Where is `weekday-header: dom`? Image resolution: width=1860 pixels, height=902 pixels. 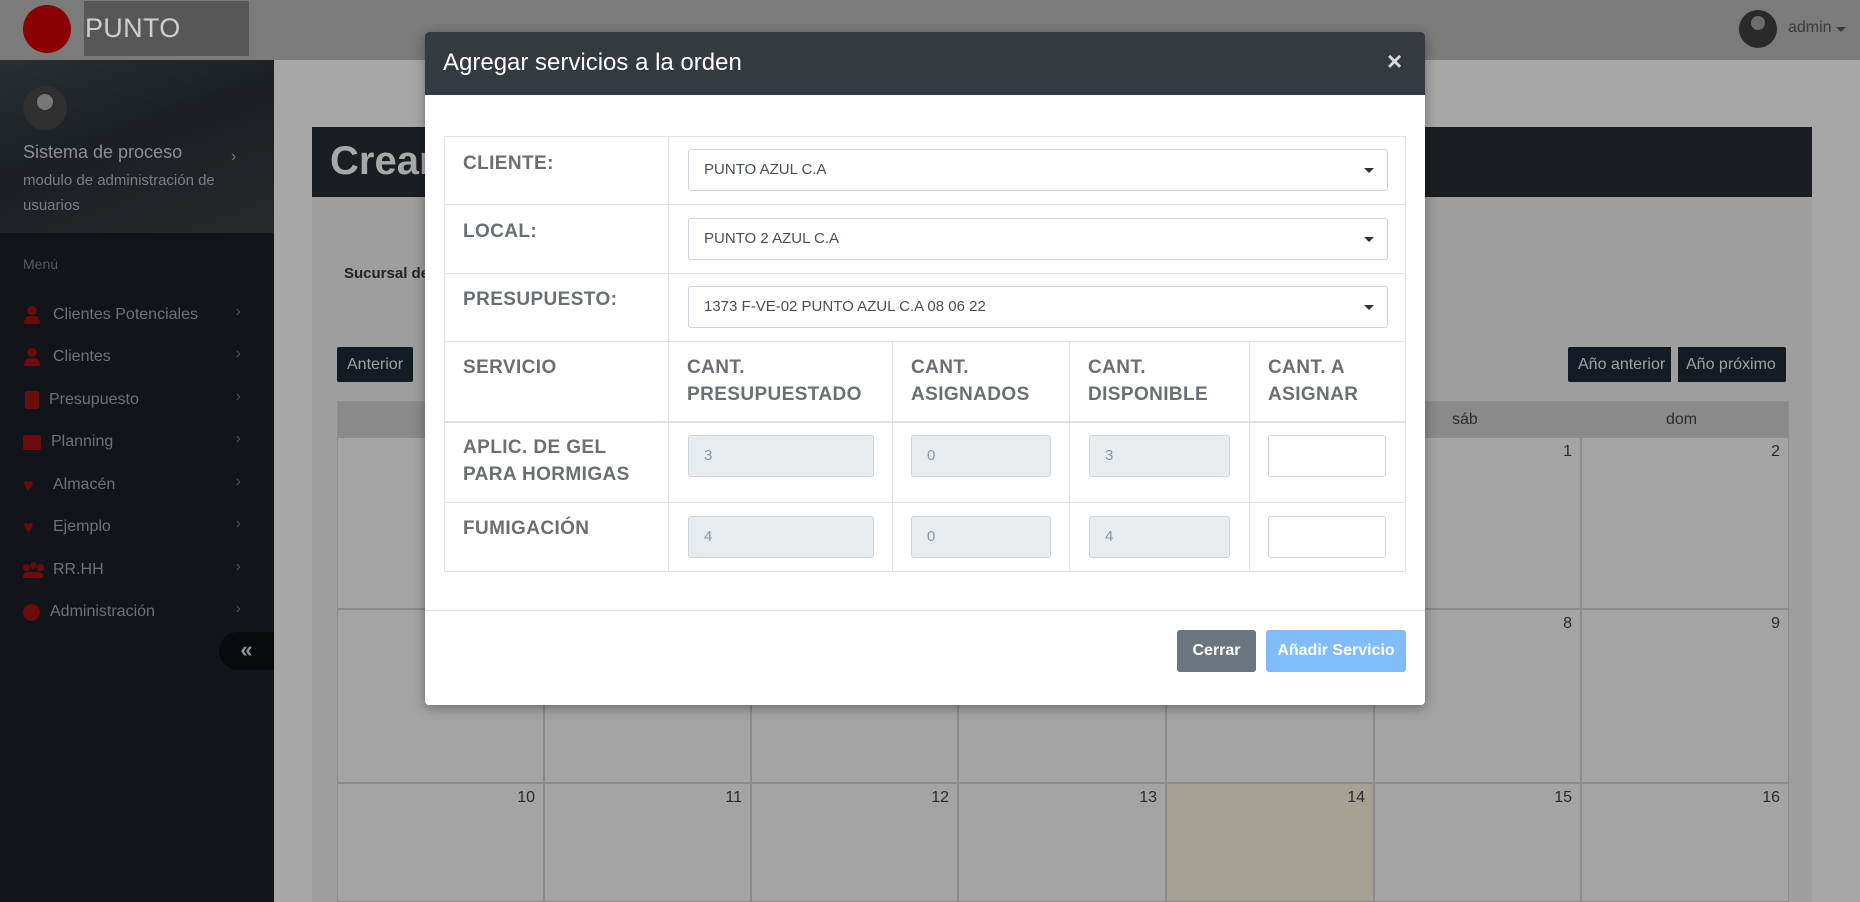 weekday-header: dom is located at coordinates (1682, 419).